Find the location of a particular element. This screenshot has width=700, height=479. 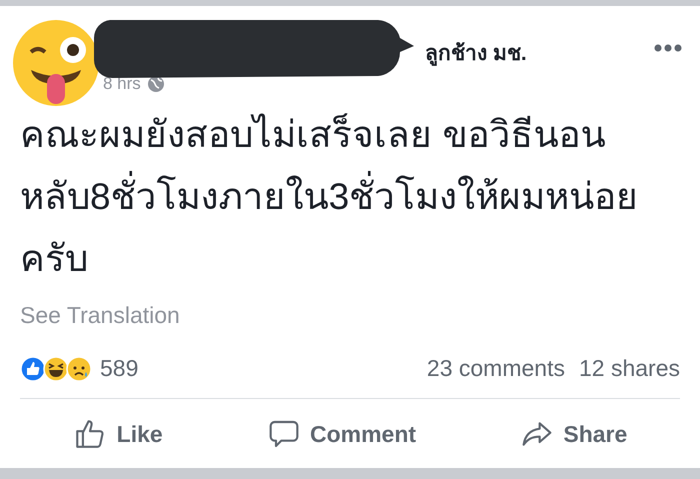

share-button: Share is located at coordinates (574, 434).